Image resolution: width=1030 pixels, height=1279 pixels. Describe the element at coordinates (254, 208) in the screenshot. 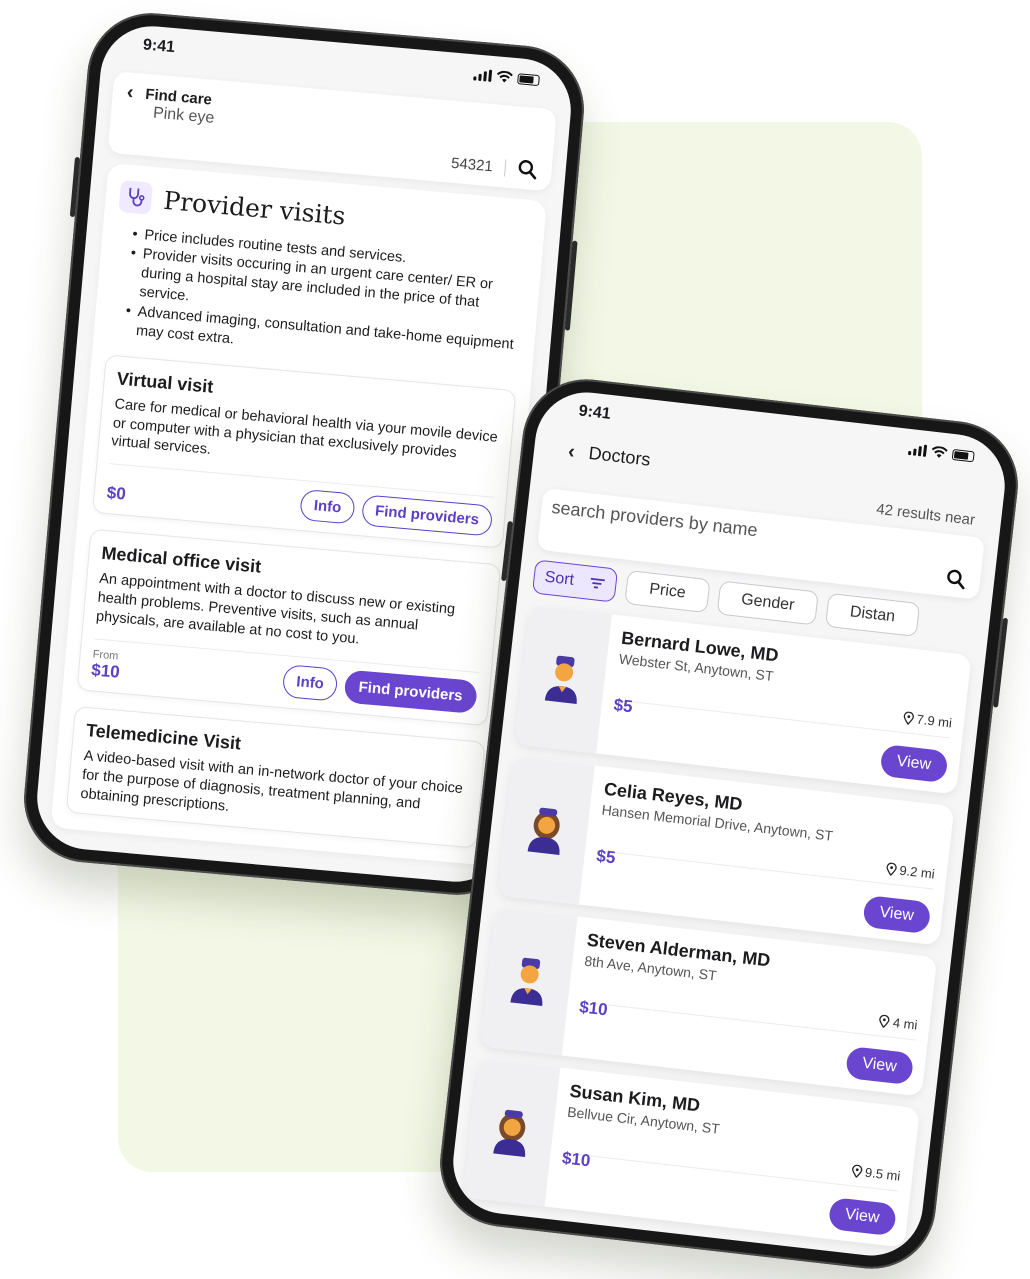

I see `section-title: Provider visits` at that location.